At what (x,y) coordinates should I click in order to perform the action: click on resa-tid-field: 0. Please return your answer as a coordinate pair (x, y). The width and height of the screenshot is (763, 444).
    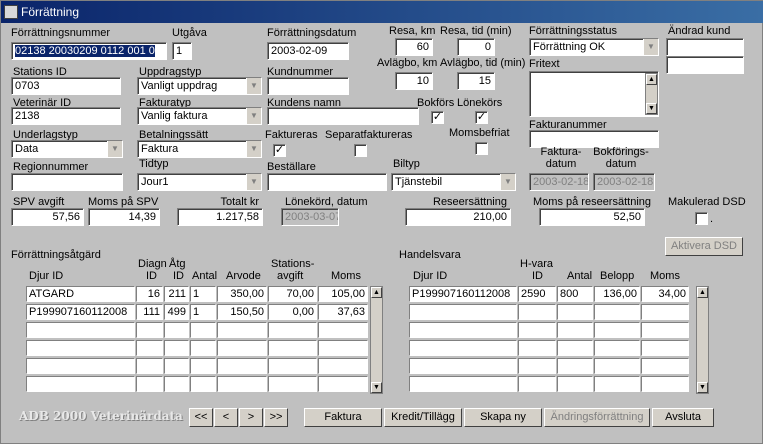
    Looking at the image, I should click on (476, 47).